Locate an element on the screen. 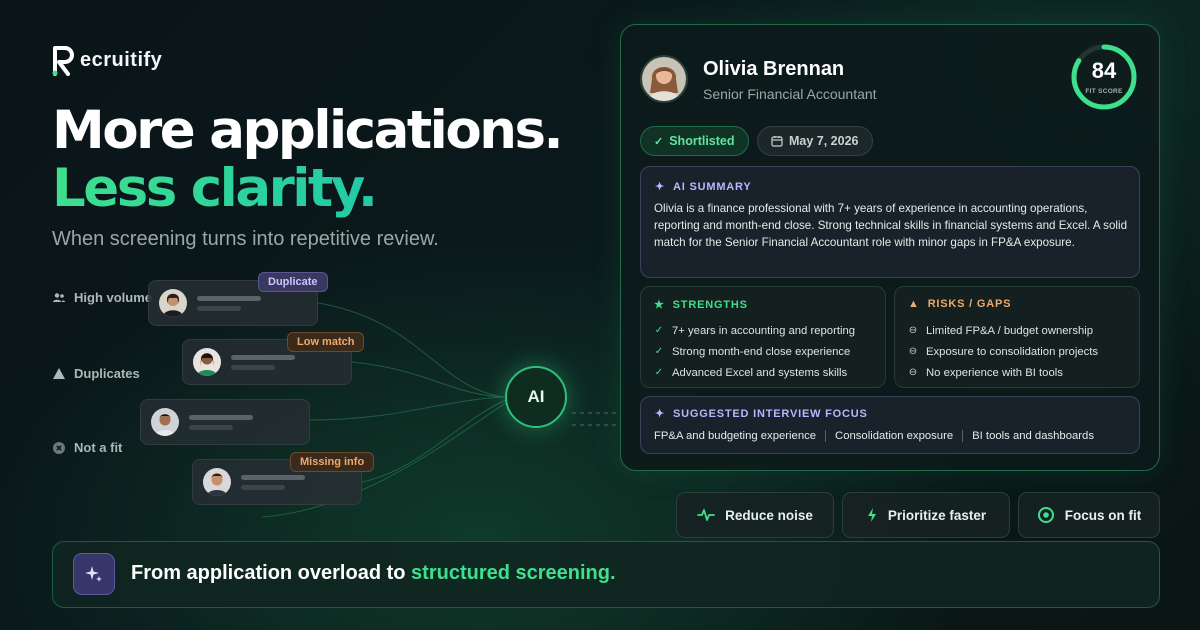 The image size is (1200, 630). brand-logo: ecruitify is located at coordinates (107, 60).